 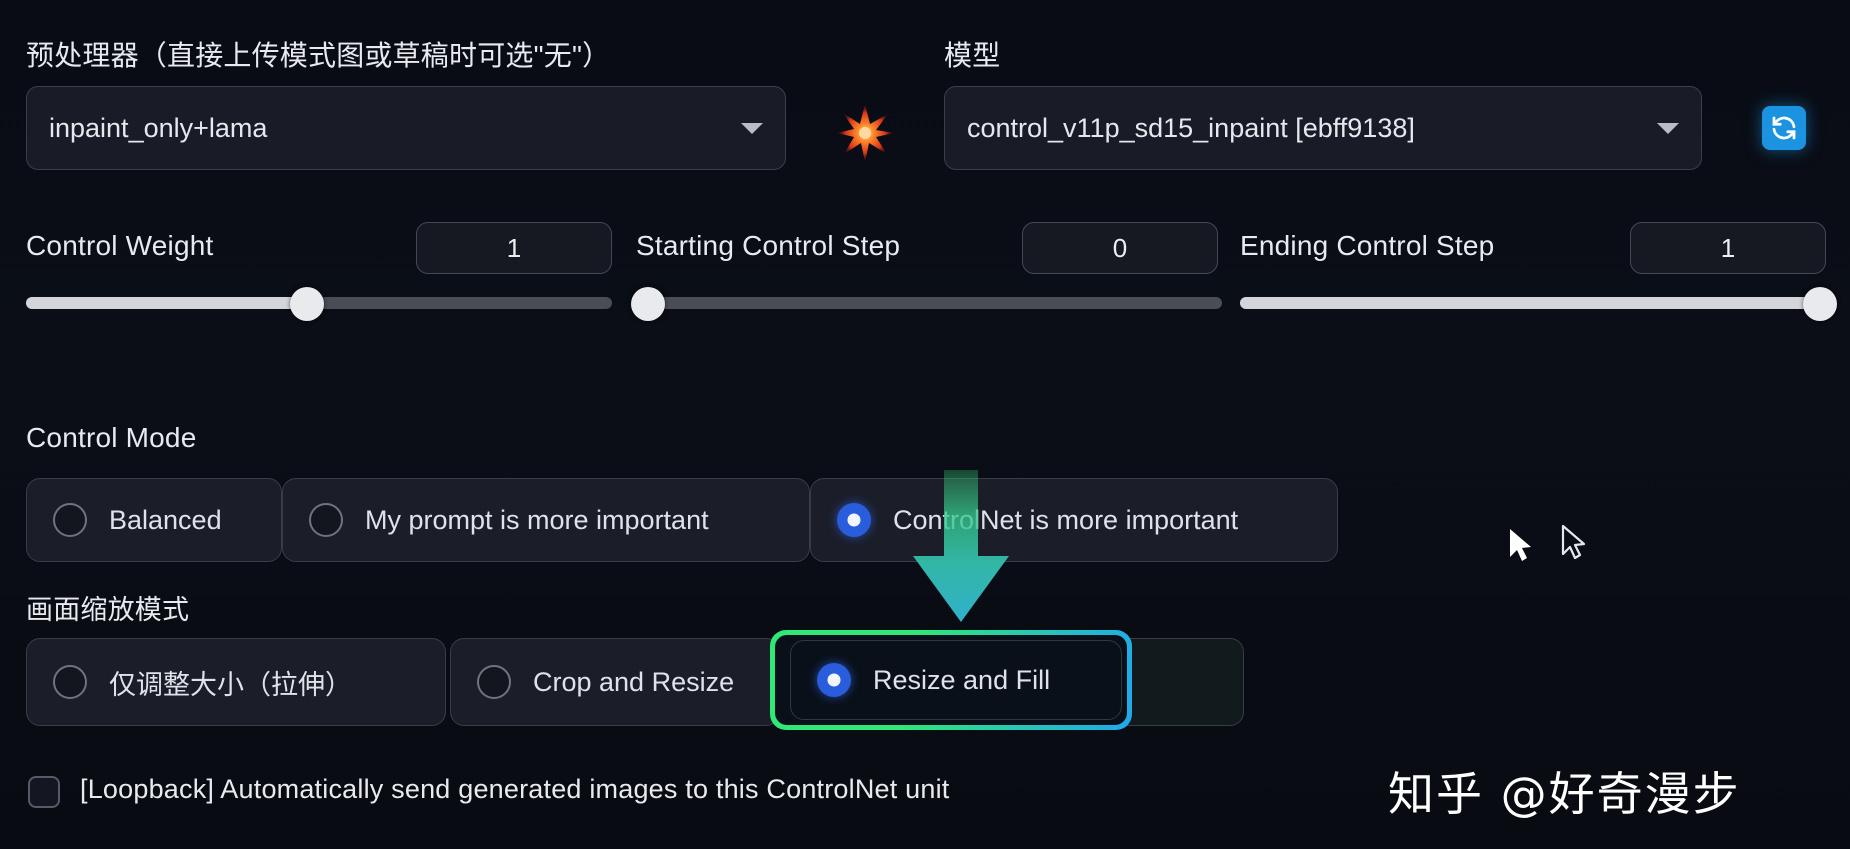 What do you see at coordinates (406, 128) in the screenshot?
I see `preprocessor-dropdown: inpaint_only+lama` at bounding box center [406, 128].